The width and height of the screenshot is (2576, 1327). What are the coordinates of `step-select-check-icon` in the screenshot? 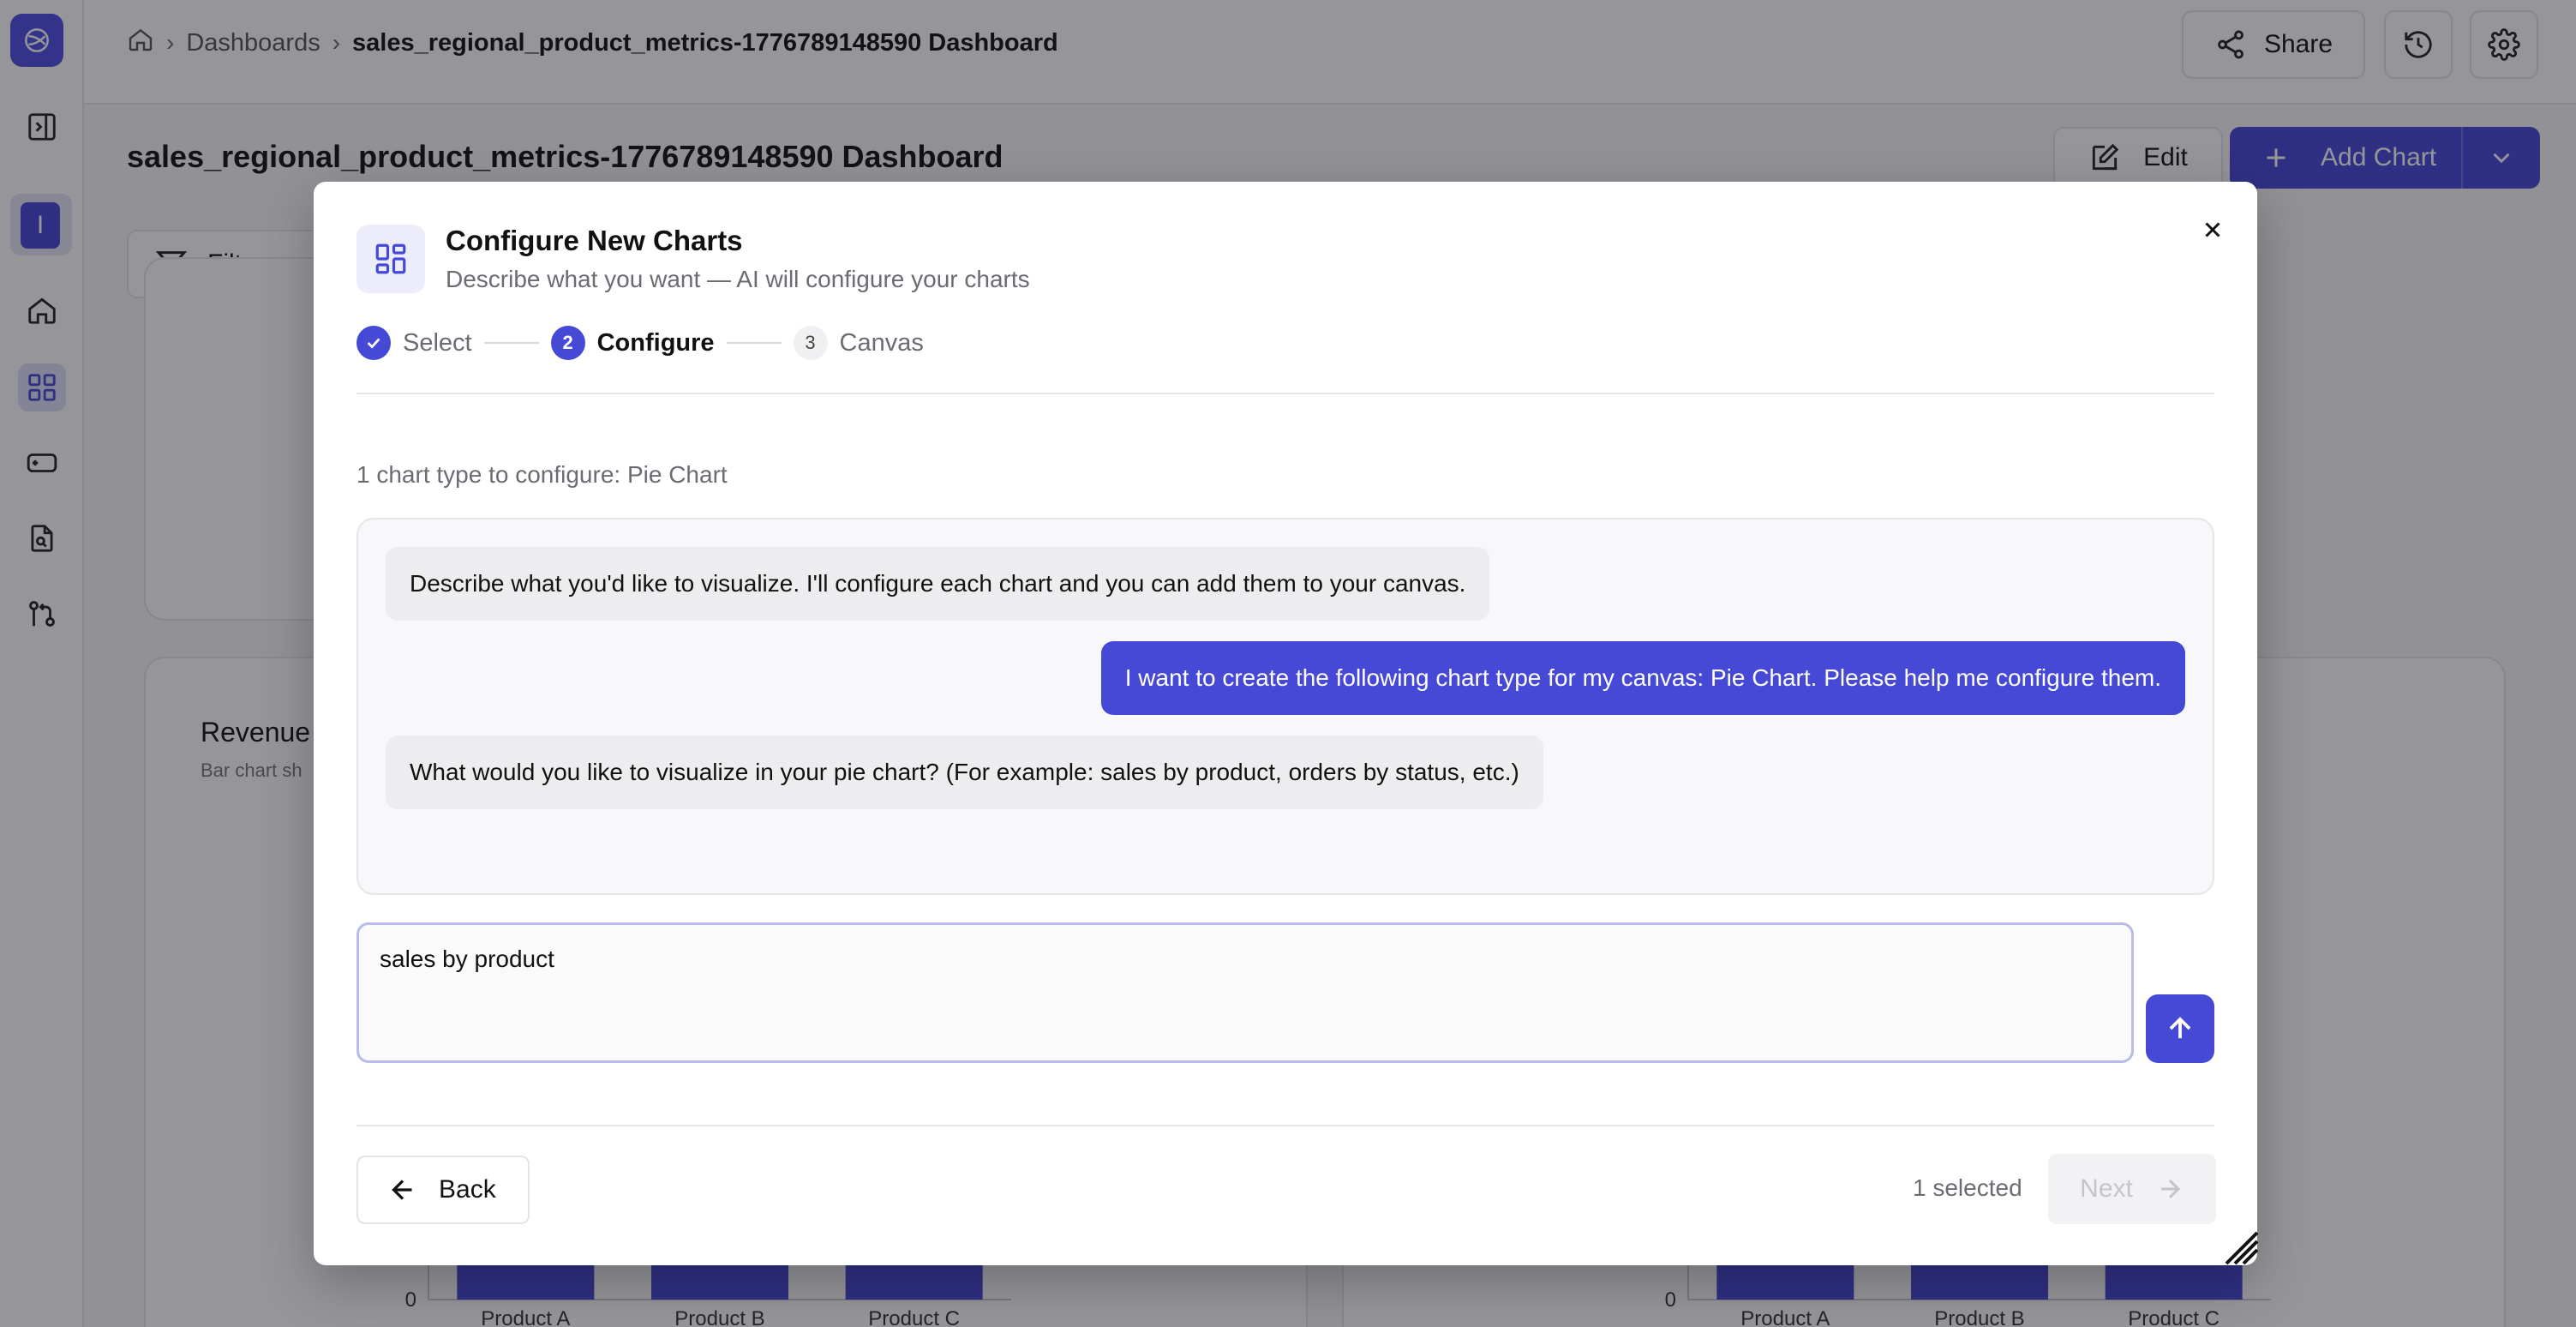 It's located at (373, 343).